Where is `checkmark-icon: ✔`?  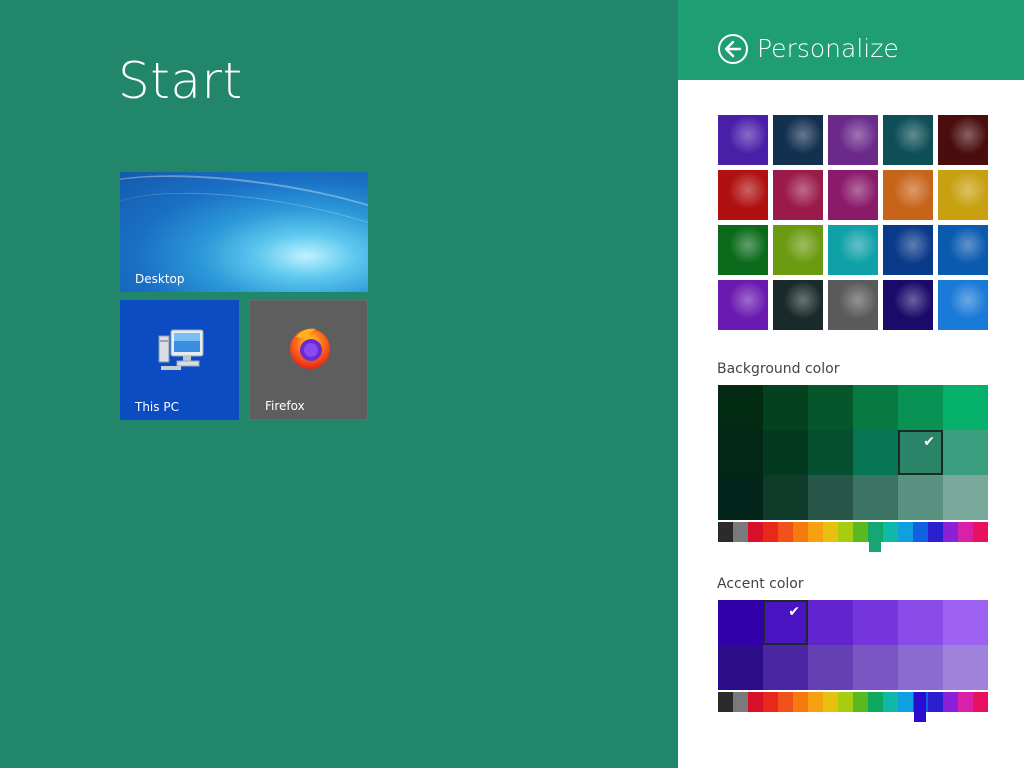 checkmark-icon: ✔ is located at coordinates (929, 442).